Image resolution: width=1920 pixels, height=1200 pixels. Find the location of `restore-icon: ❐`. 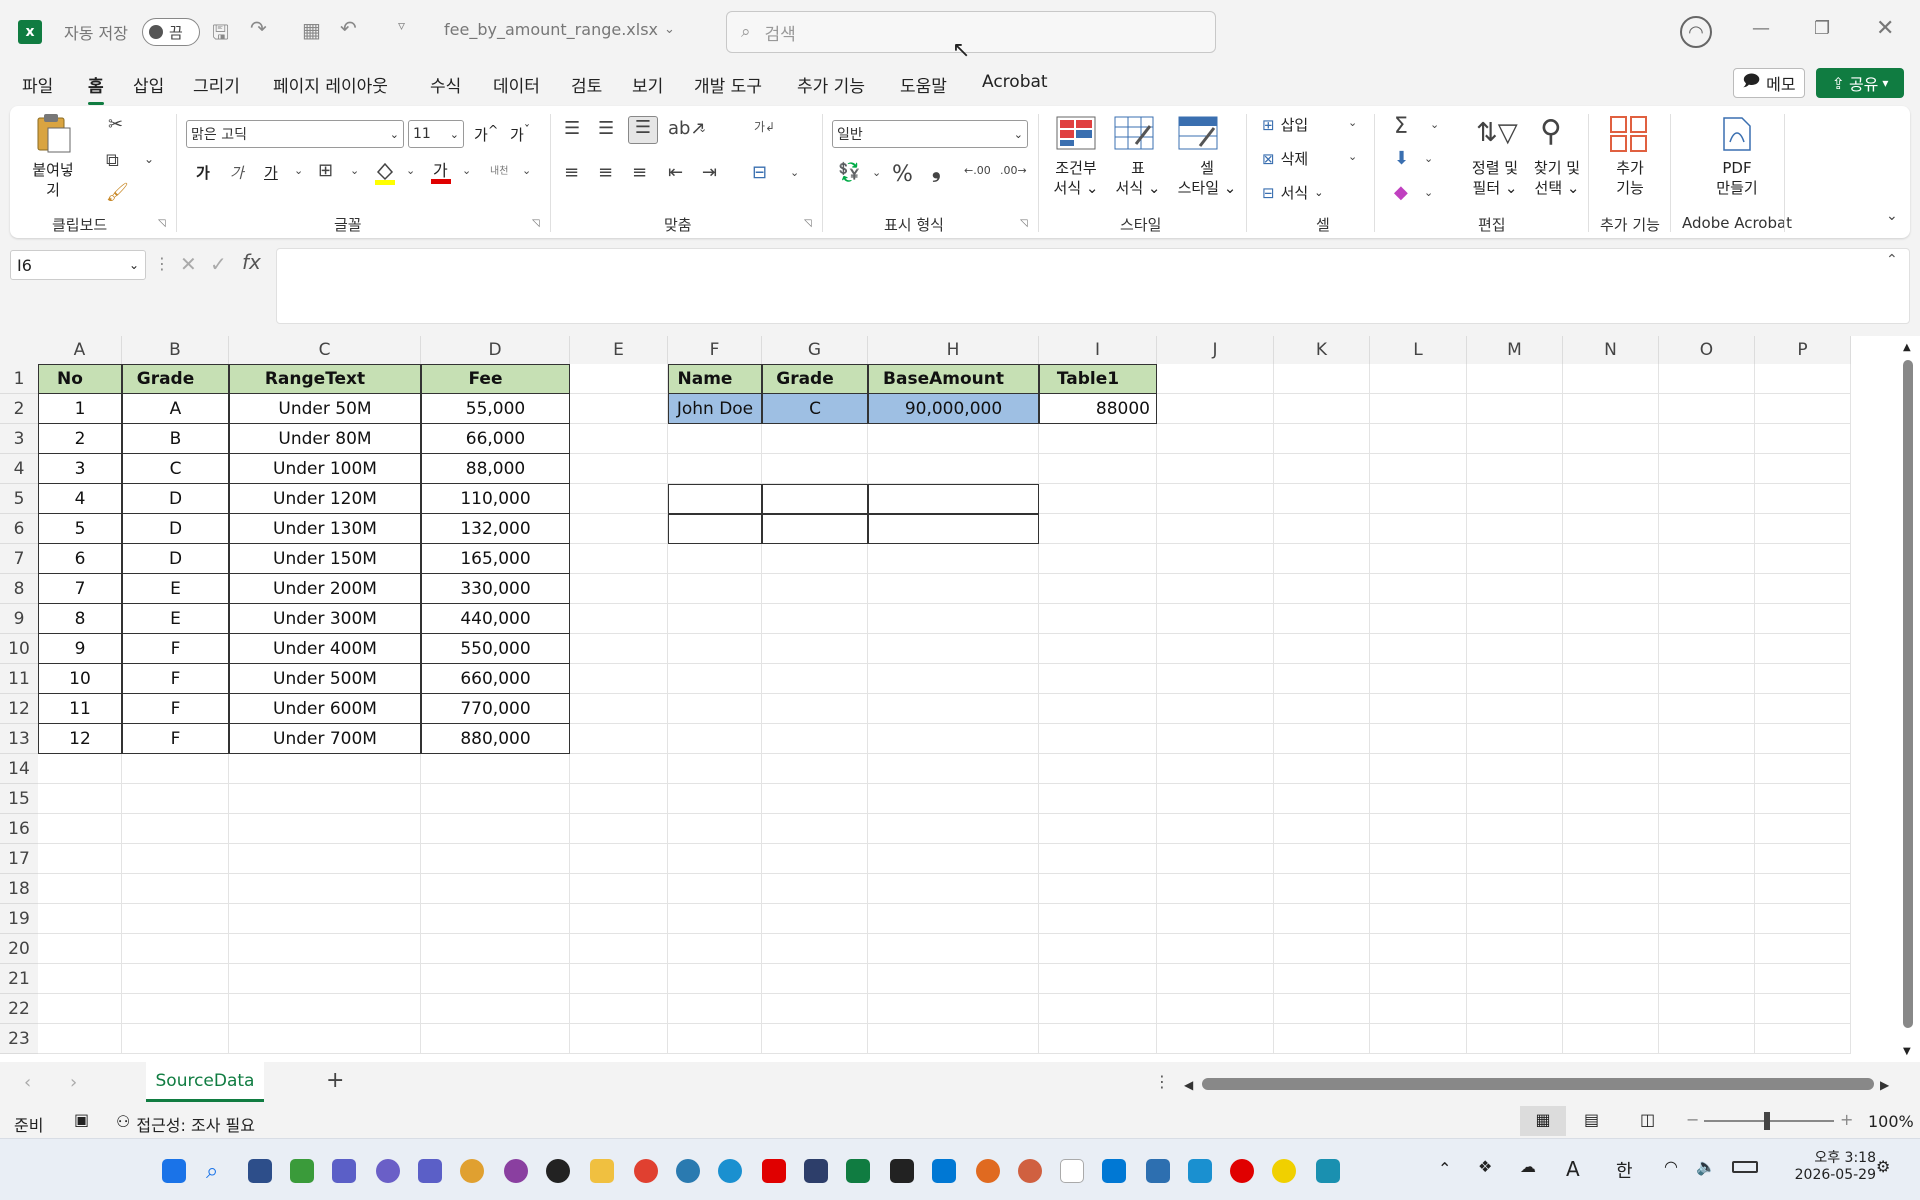

restore-icon: ❐ is located at coordinates (1822, 28).